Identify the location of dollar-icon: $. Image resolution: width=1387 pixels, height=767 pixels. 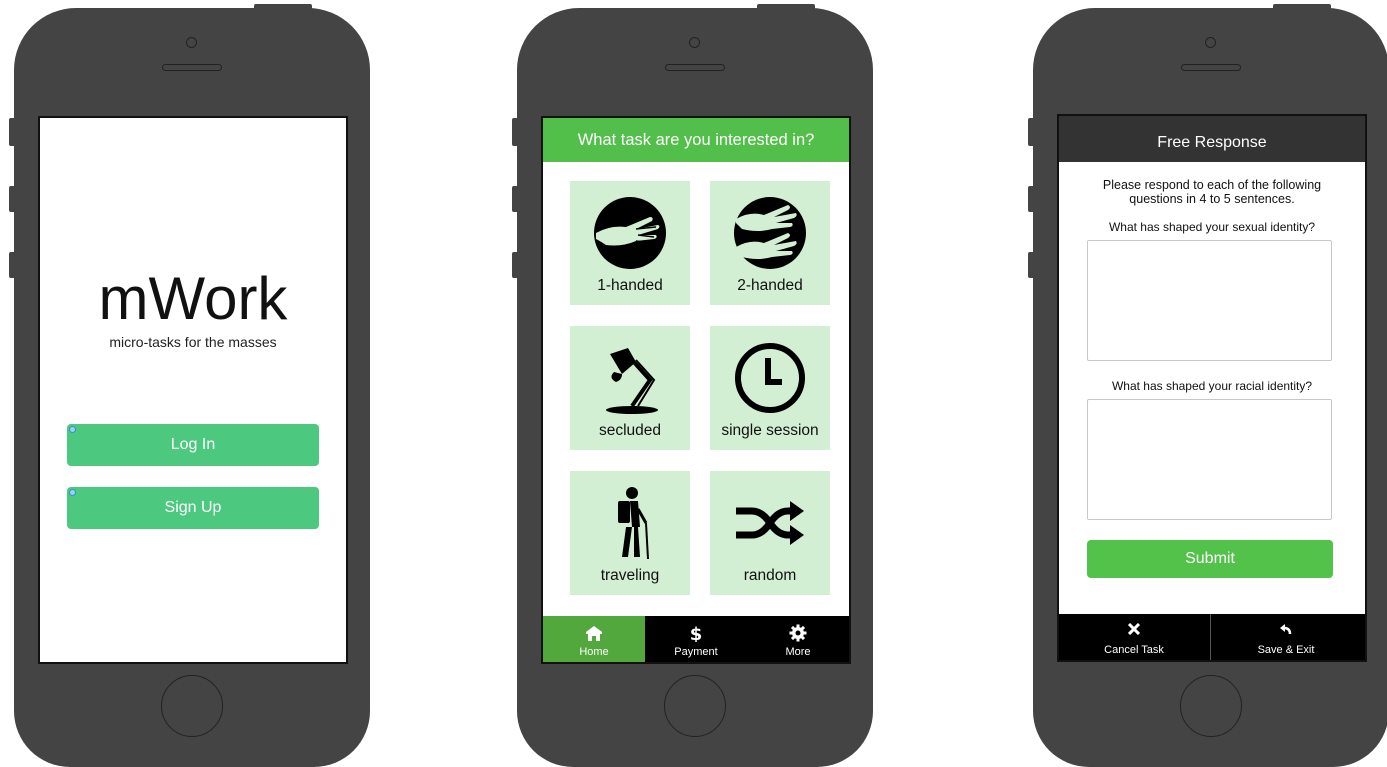
(696, 633).